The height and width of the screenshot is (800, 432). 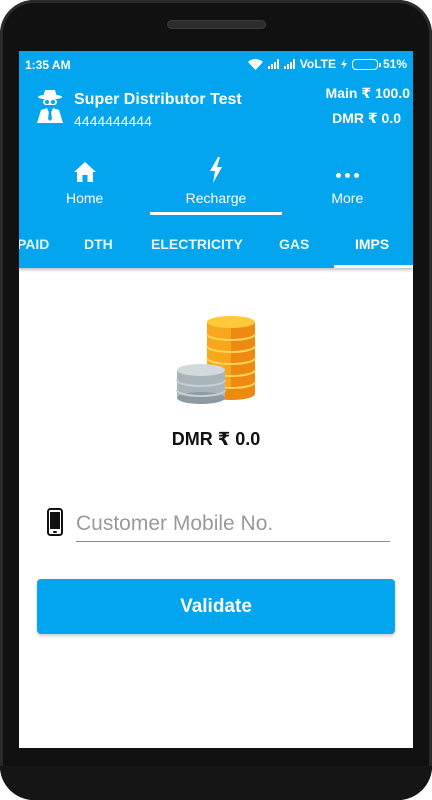 I want to click on charging-icon, so click(x=343, y=64).